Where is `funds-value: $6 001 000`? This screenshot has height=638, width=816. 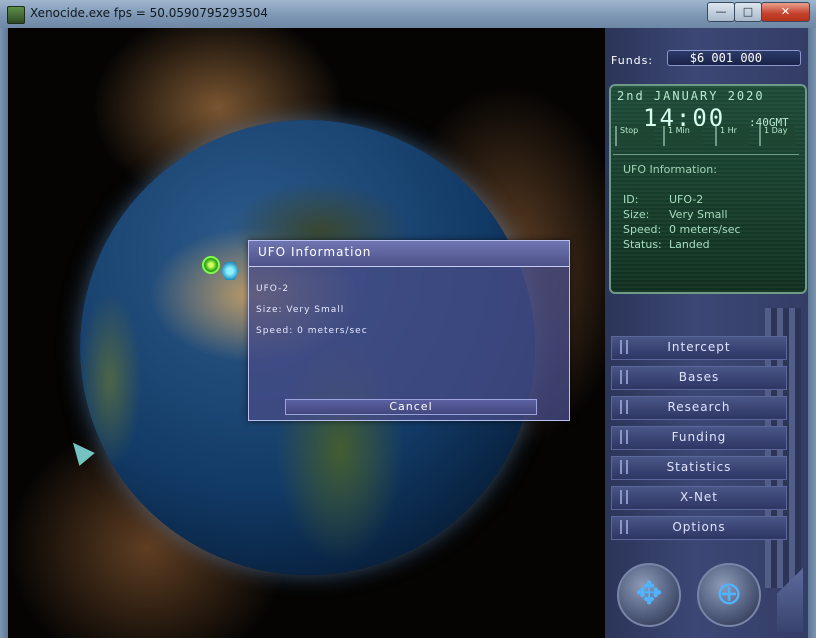 funds-value: $6 001 000 is located at coordinates (734, 58).